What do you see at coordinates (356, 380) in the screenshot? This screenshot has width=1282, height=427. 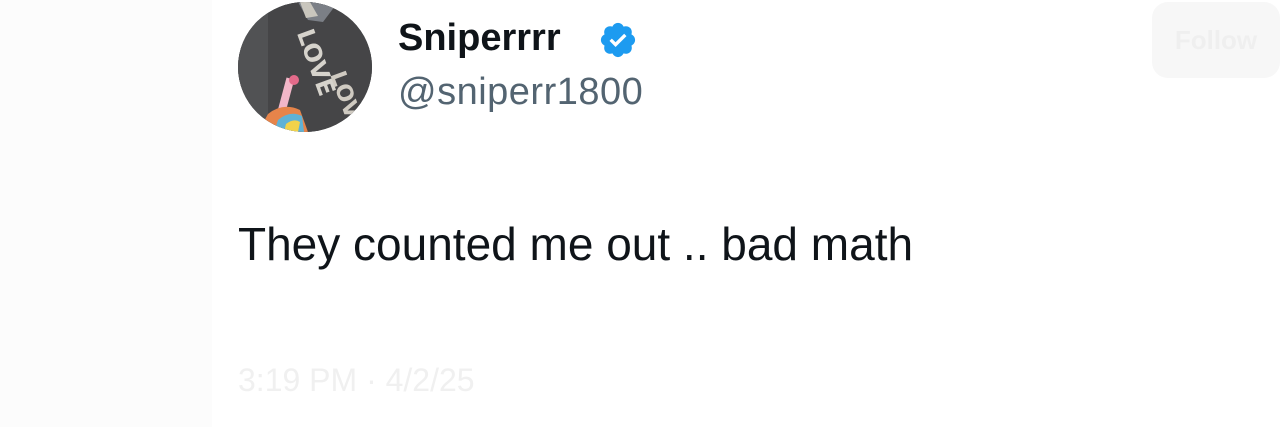 I see `tweet-timestamp: 3:19 PM · 4/2/25` at bounding box center [356, 380].